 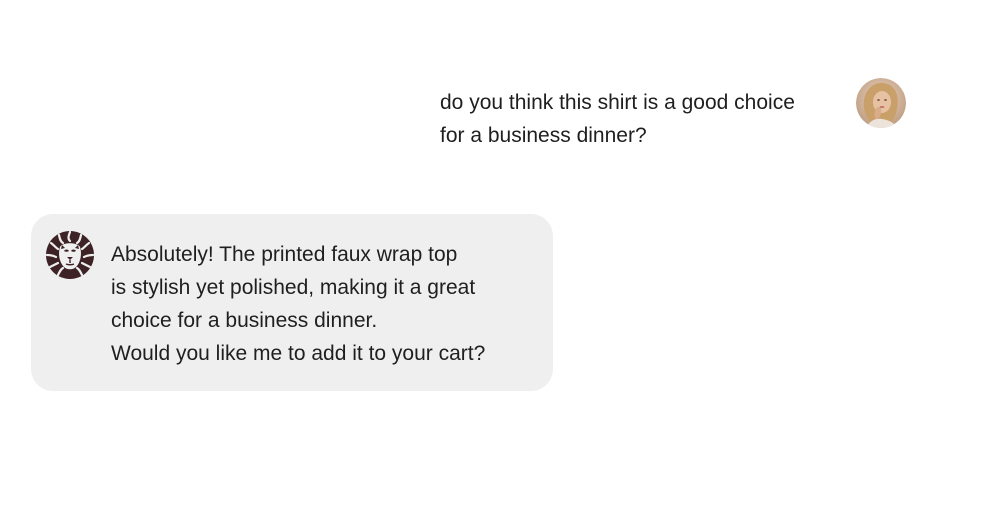 I want to click on lion-logo-icon, so click(x=70, y=254).